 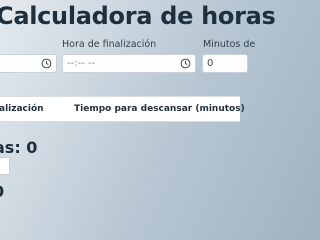 What do you see at coordinates (5, 166) in the screenshot?
I see `result-box` at bounding box center [5, 166].